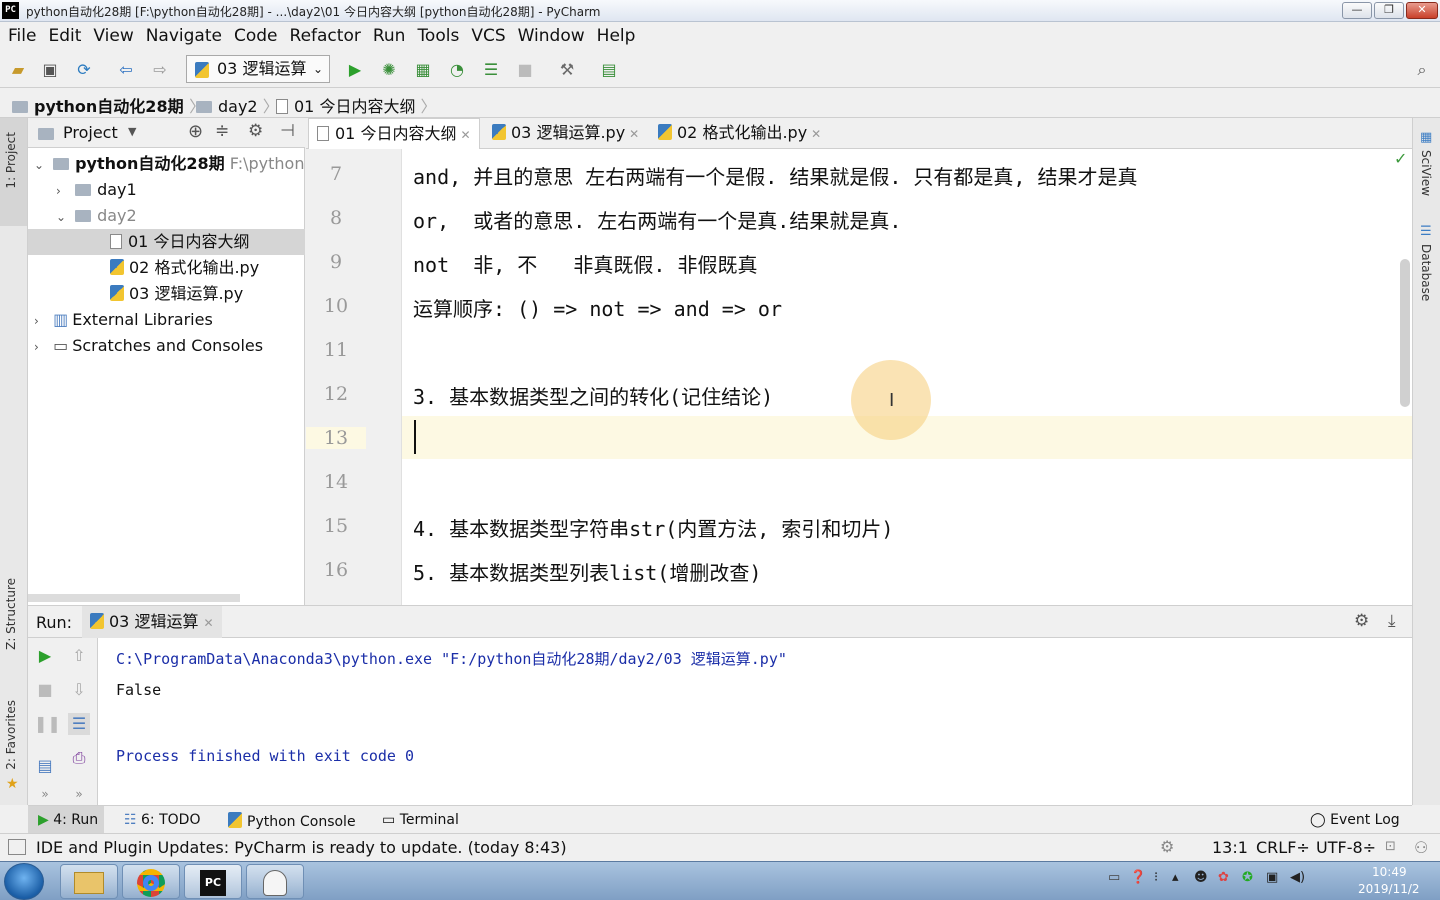 The image size is (1440, 900). What do you see at coordinates (1389, 10) in the screenshot?
I see `restore-button: ❐` at bounding box center [1389, 10].